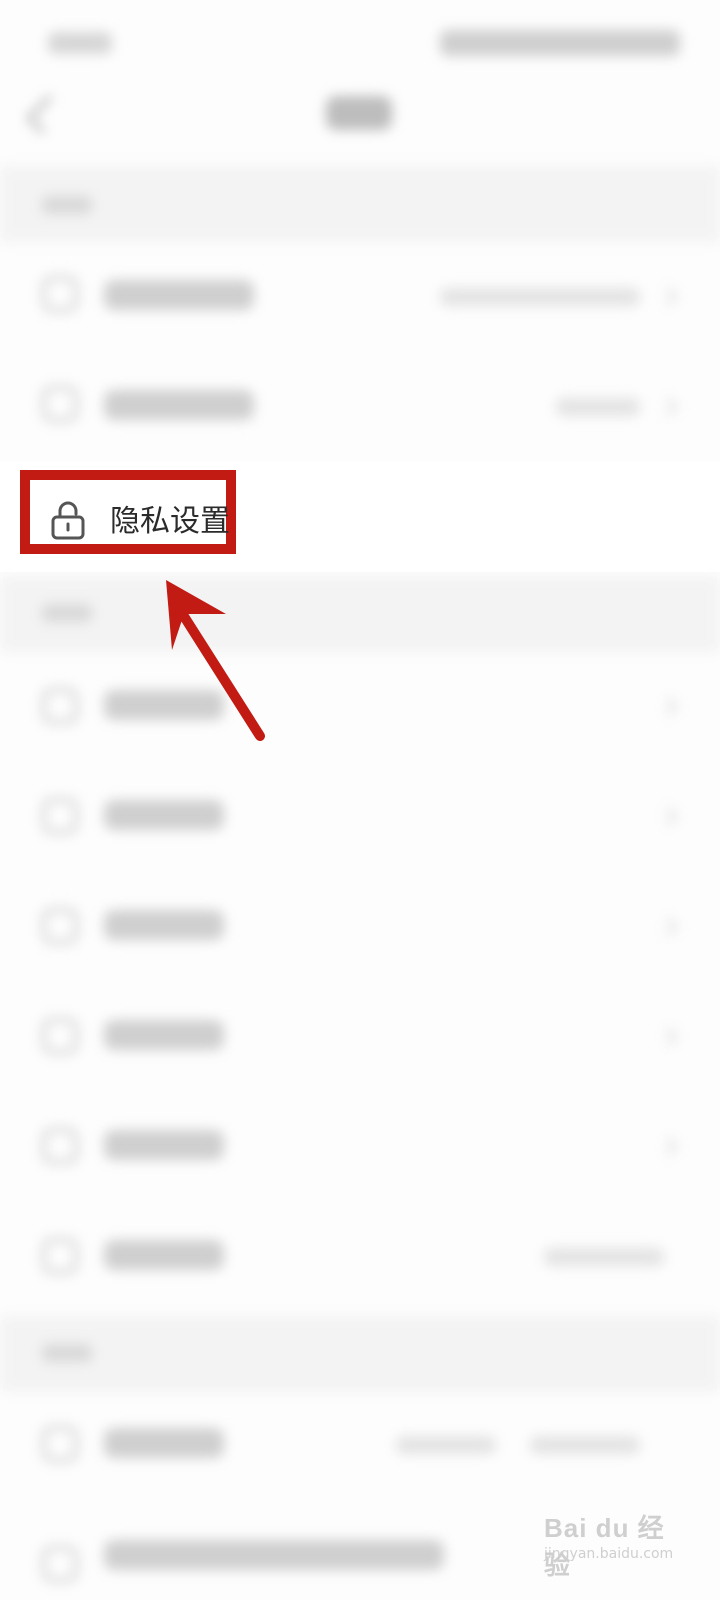  I want to click on lock-icon, so click(68, 520).